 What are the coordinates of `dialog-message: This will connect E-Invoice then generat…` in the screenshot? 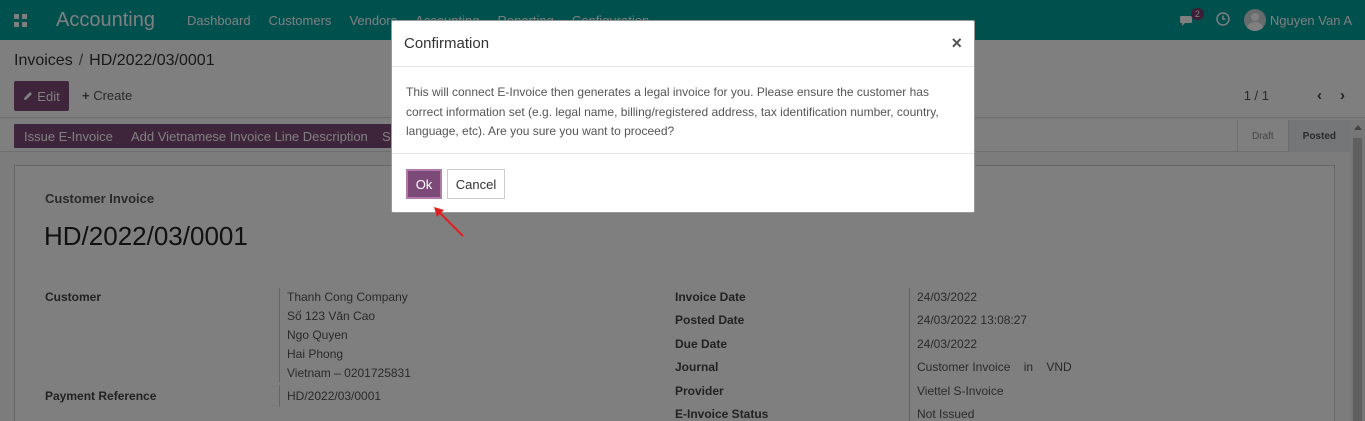 It's located at (672, 111).